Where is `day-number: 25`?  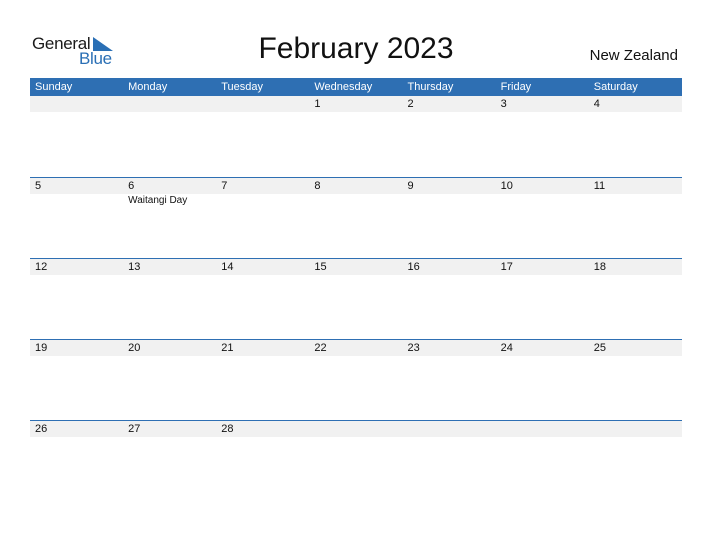
day-number: 25 is located at coordinates (599, 348).